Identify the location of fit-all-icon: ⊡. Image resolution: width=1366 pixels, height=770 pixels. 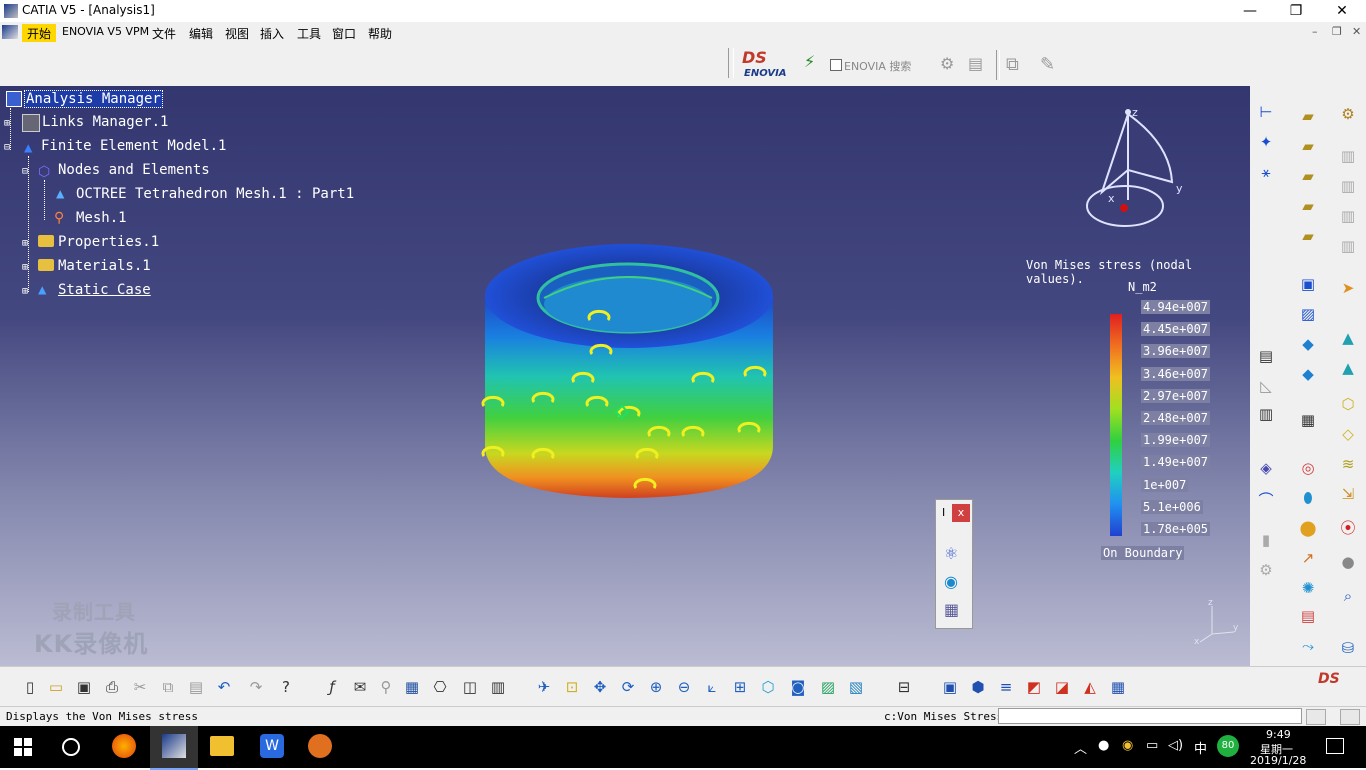
(572, 687).